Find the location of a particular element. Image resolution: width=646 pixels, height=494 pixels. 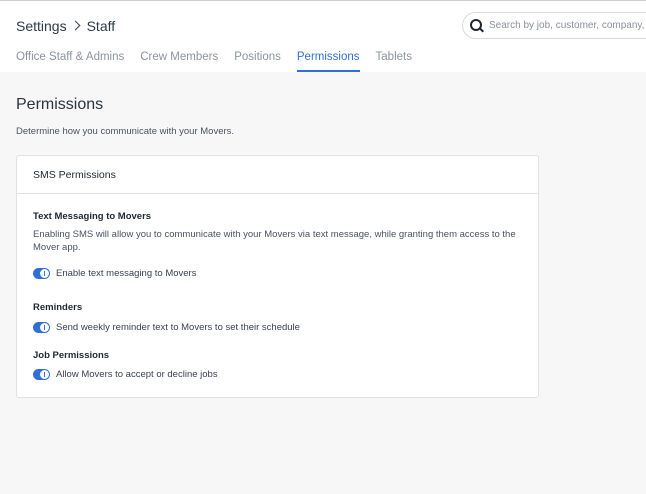

breadcrumb-staff: Staff is located at coordinates (101, 26).